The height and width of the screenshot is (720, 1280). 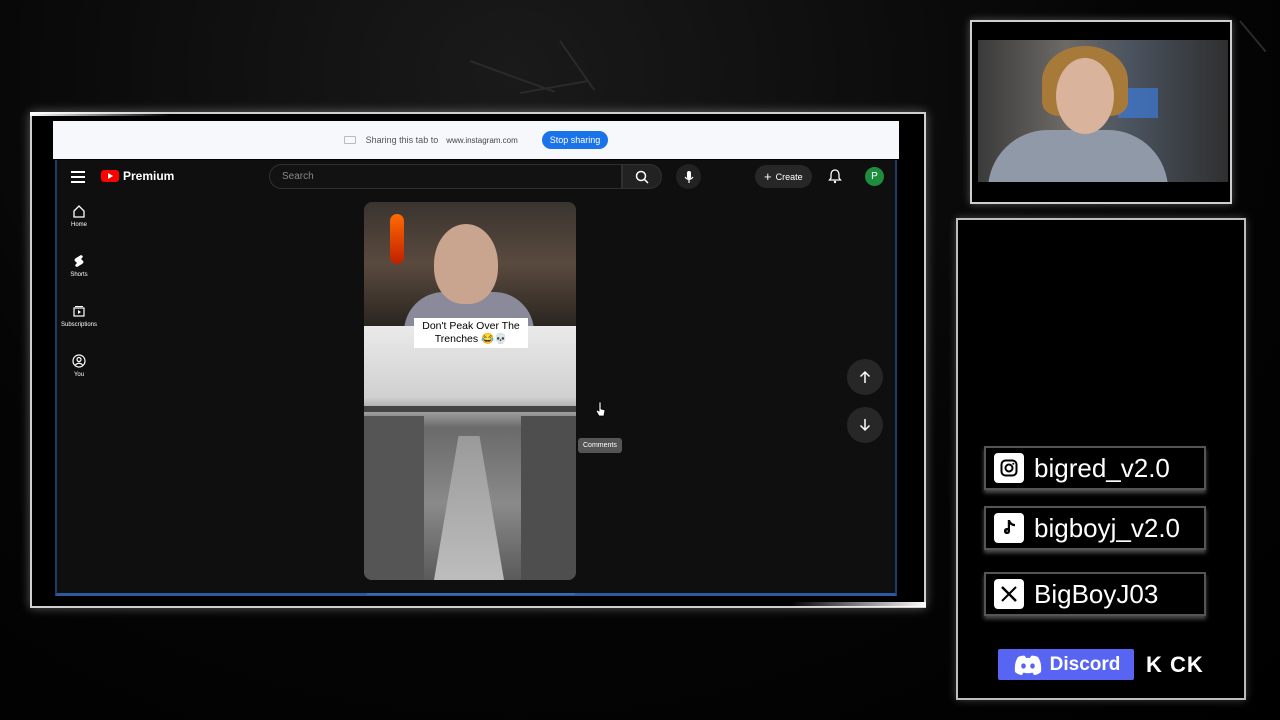 What do you see at coordinates (466, 264) in the screenshot?
I see `streamer-head` at bounding box center [466, 264].